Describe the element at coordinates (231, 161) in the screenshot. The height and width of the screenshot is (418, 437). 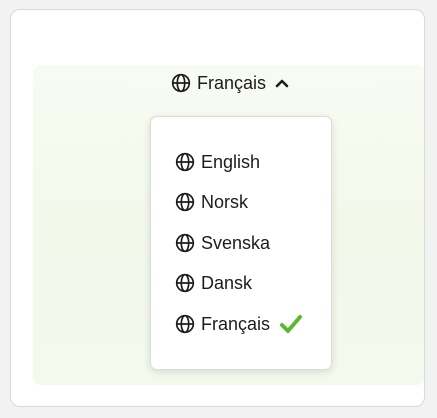
I see `menu-item-label: English` at that location.